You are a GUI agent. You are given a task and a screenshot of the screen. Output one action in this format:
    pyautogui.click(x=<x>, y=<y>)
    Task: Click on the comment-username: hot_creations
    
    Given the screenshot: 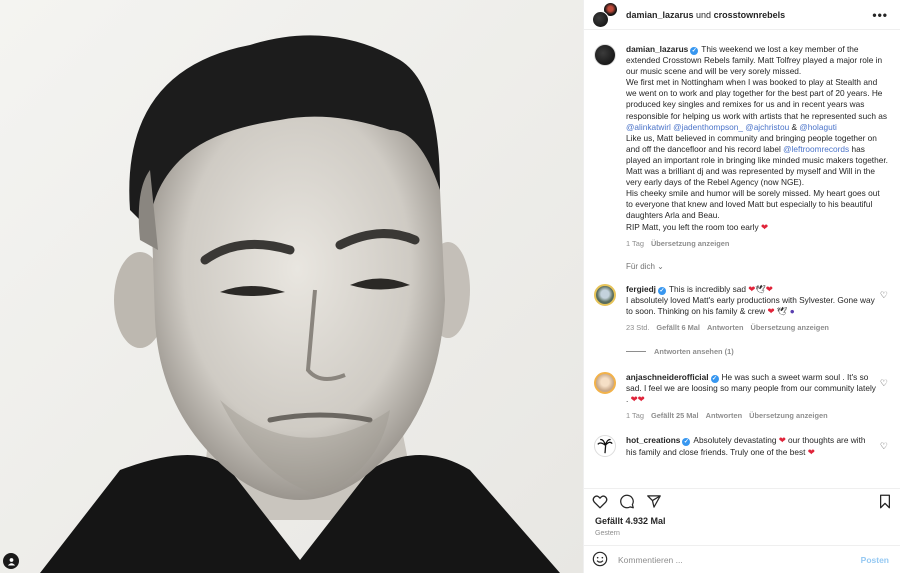 What is the action you would take?
    pyautogui.click(x=653, y=440)
    